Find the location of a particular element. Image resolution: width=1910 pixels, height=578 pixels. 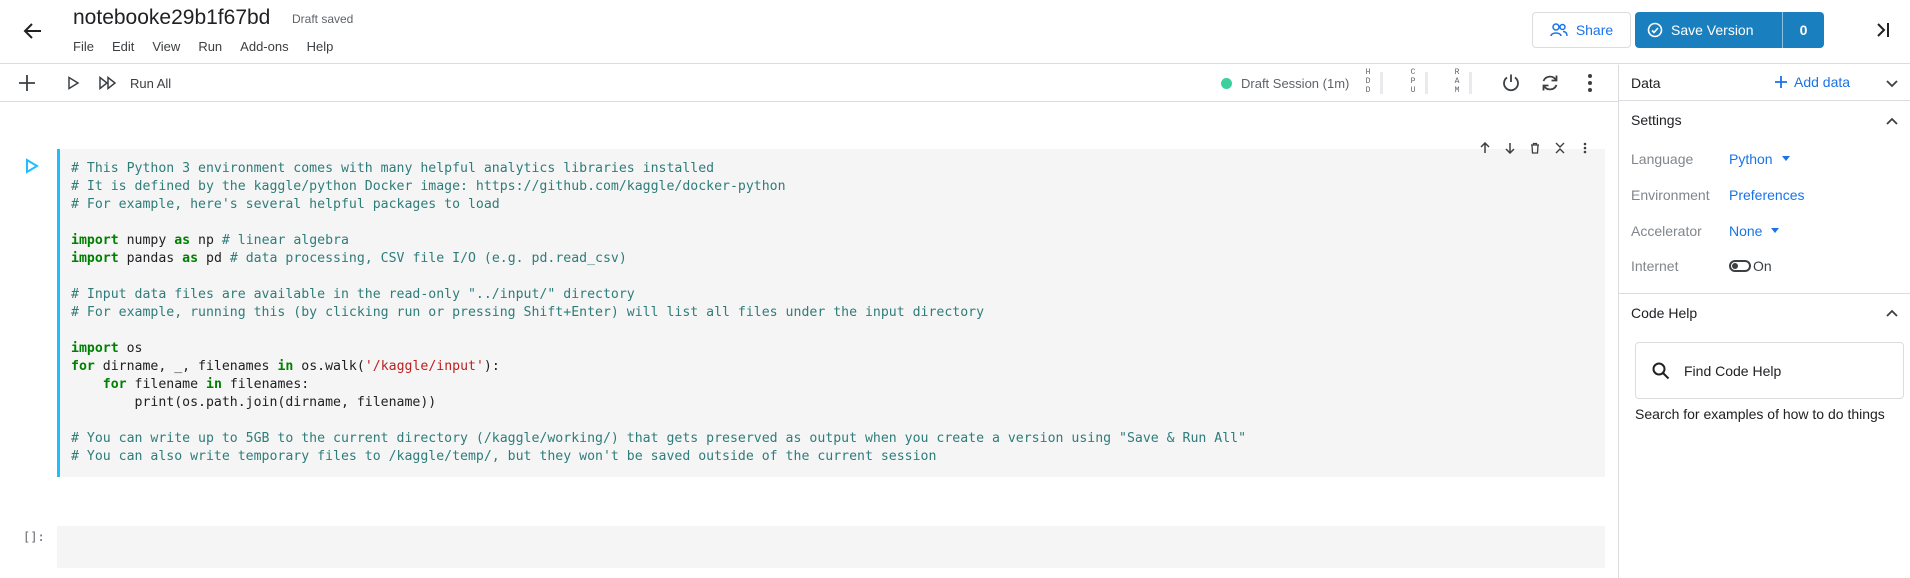

delete-icon is located at coordinates (1534, 148).